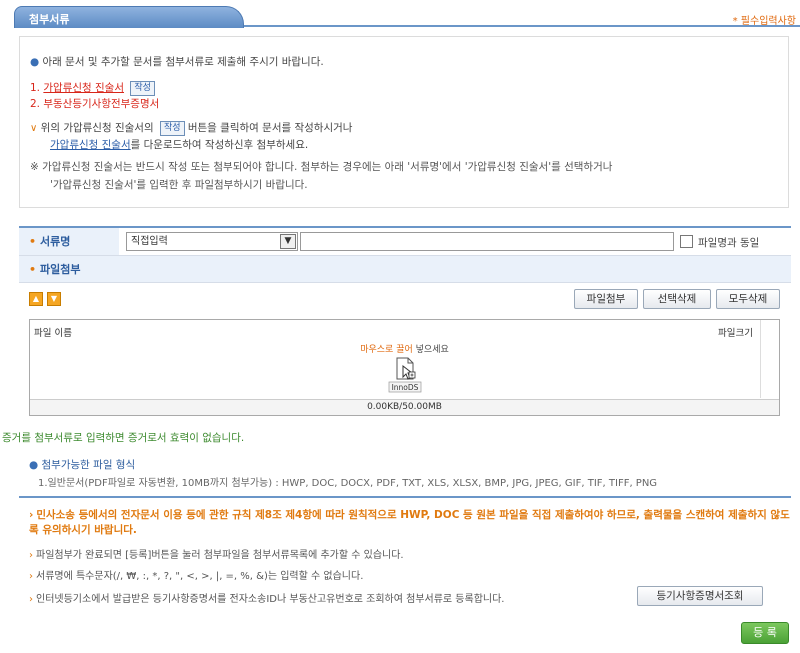 The image size is (800, 653). What do you see at coordinates (83, 88) in the screenshot?
I see `statement-link: 가압류신청 진술서` at bounding box center [83, 88].